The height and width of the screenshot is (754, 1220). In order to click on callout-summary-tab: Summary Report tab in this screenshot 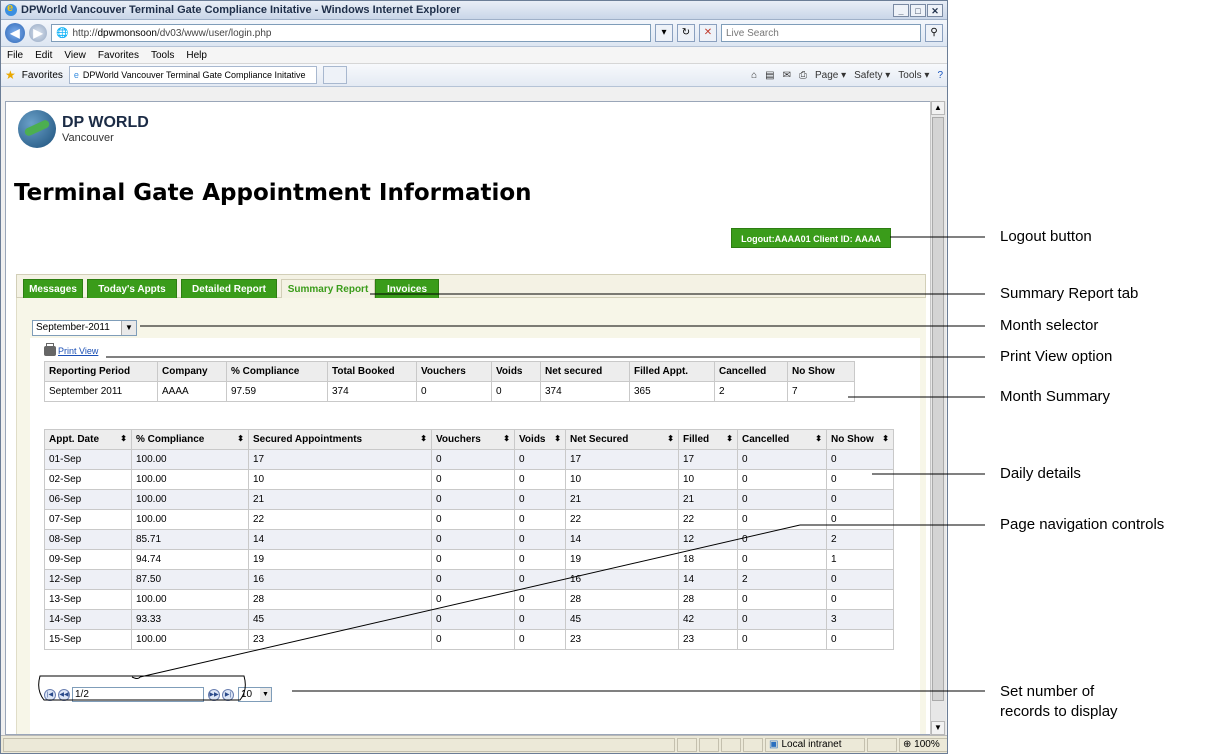, I will do `click(1069, 293)`.